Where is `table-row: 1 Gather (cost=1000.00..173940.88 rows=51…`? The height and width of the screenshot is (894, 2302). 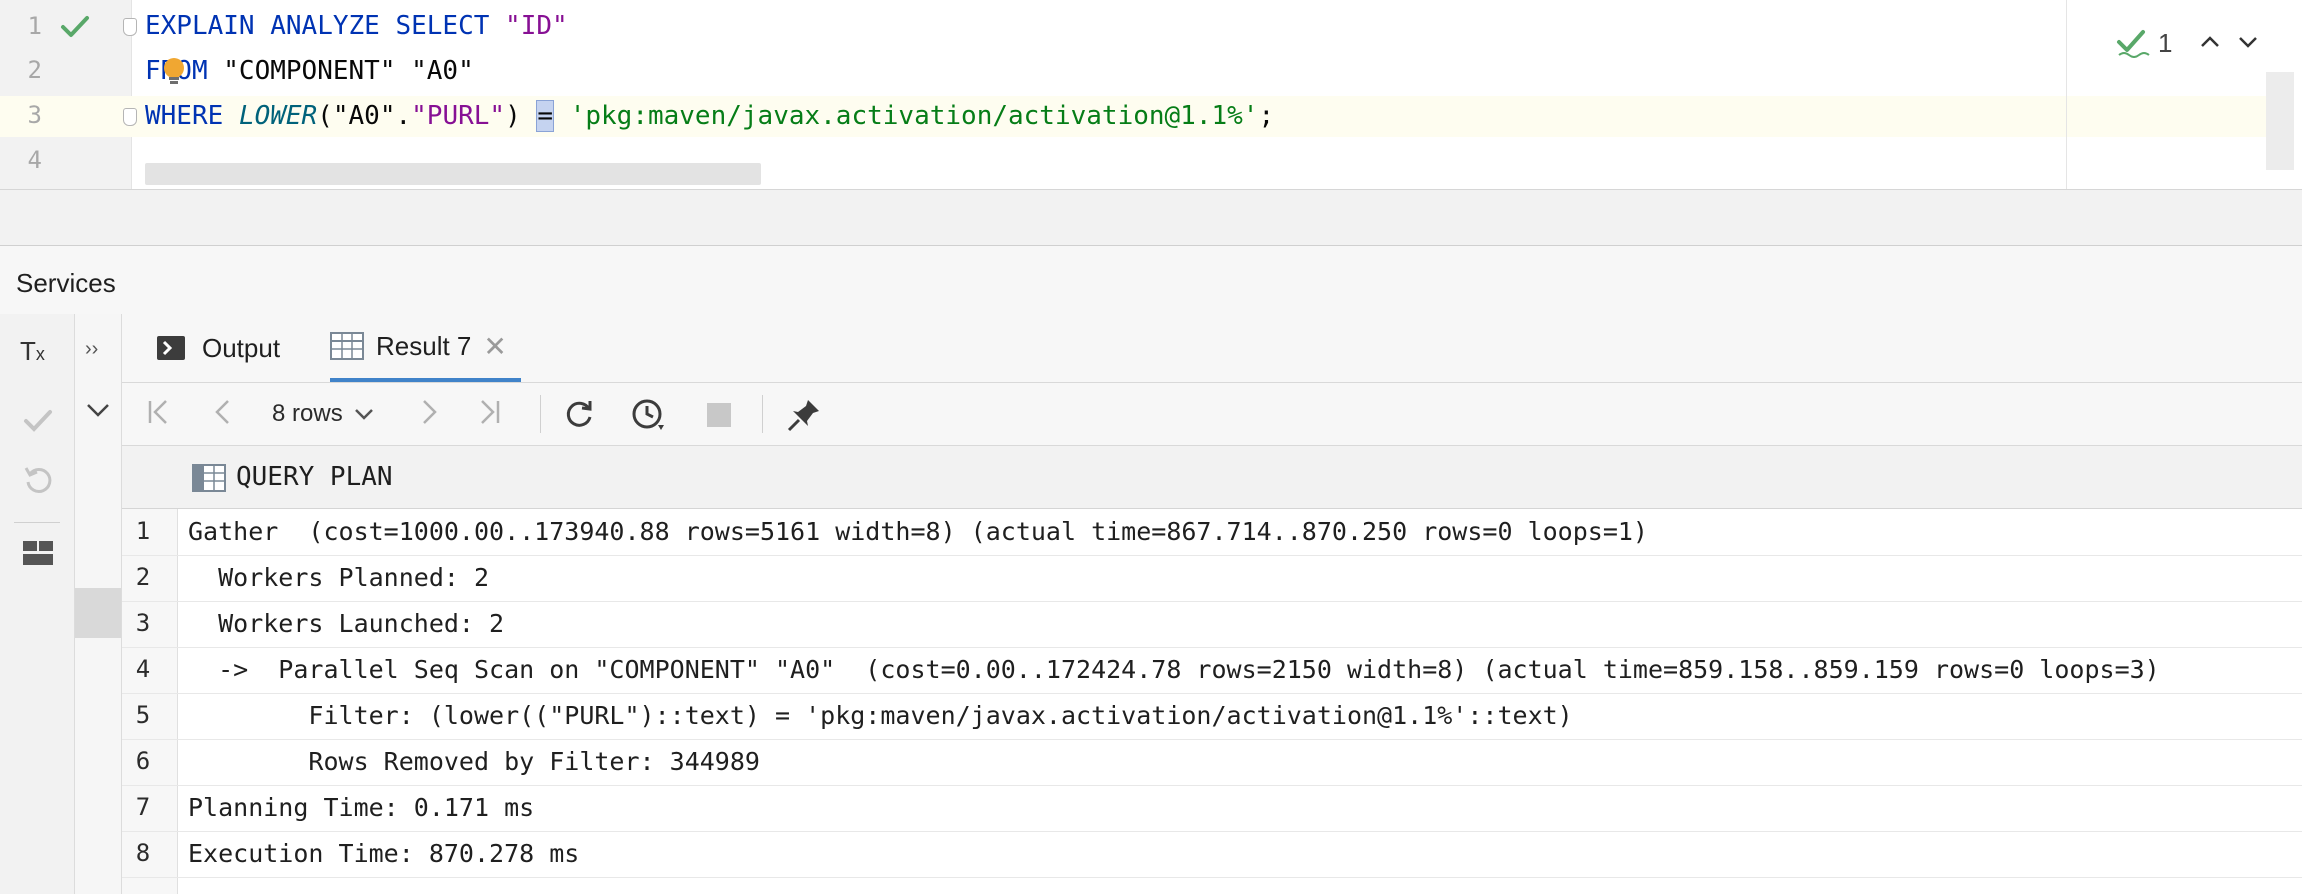
table-row: 1 Gather (cost=1000.00..173940.88 rows=51… is located at coordinates (1212, 532).